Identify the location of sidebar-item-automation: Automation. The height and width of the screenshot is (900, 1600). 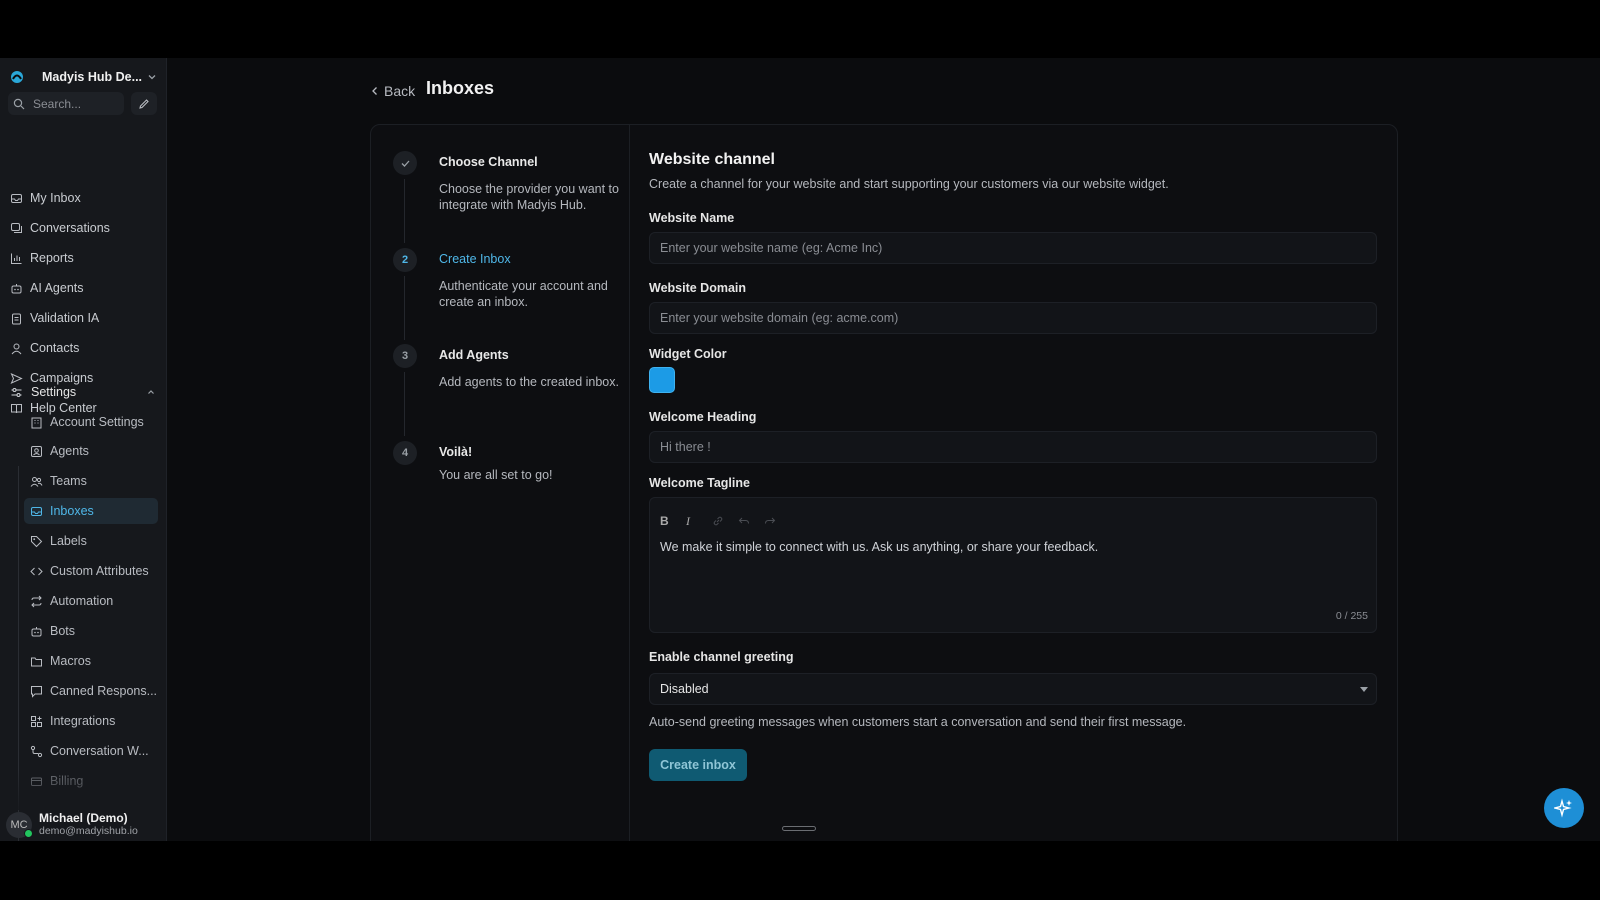
(91, 601).